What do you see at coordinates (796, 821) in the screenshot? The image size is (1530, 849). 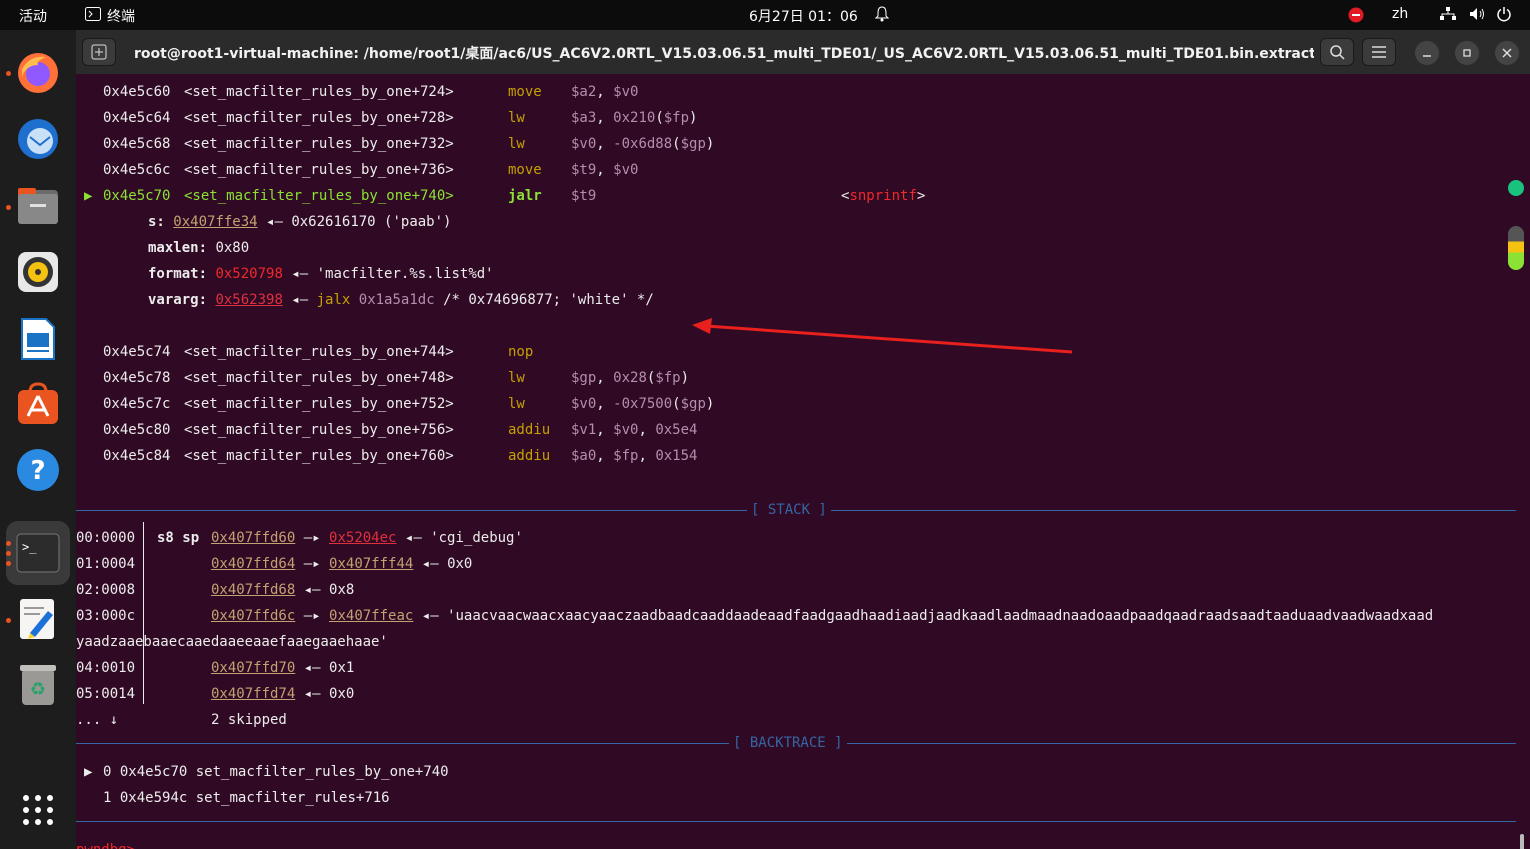 I see `bottom-separator` at bounding box center [796, 821].